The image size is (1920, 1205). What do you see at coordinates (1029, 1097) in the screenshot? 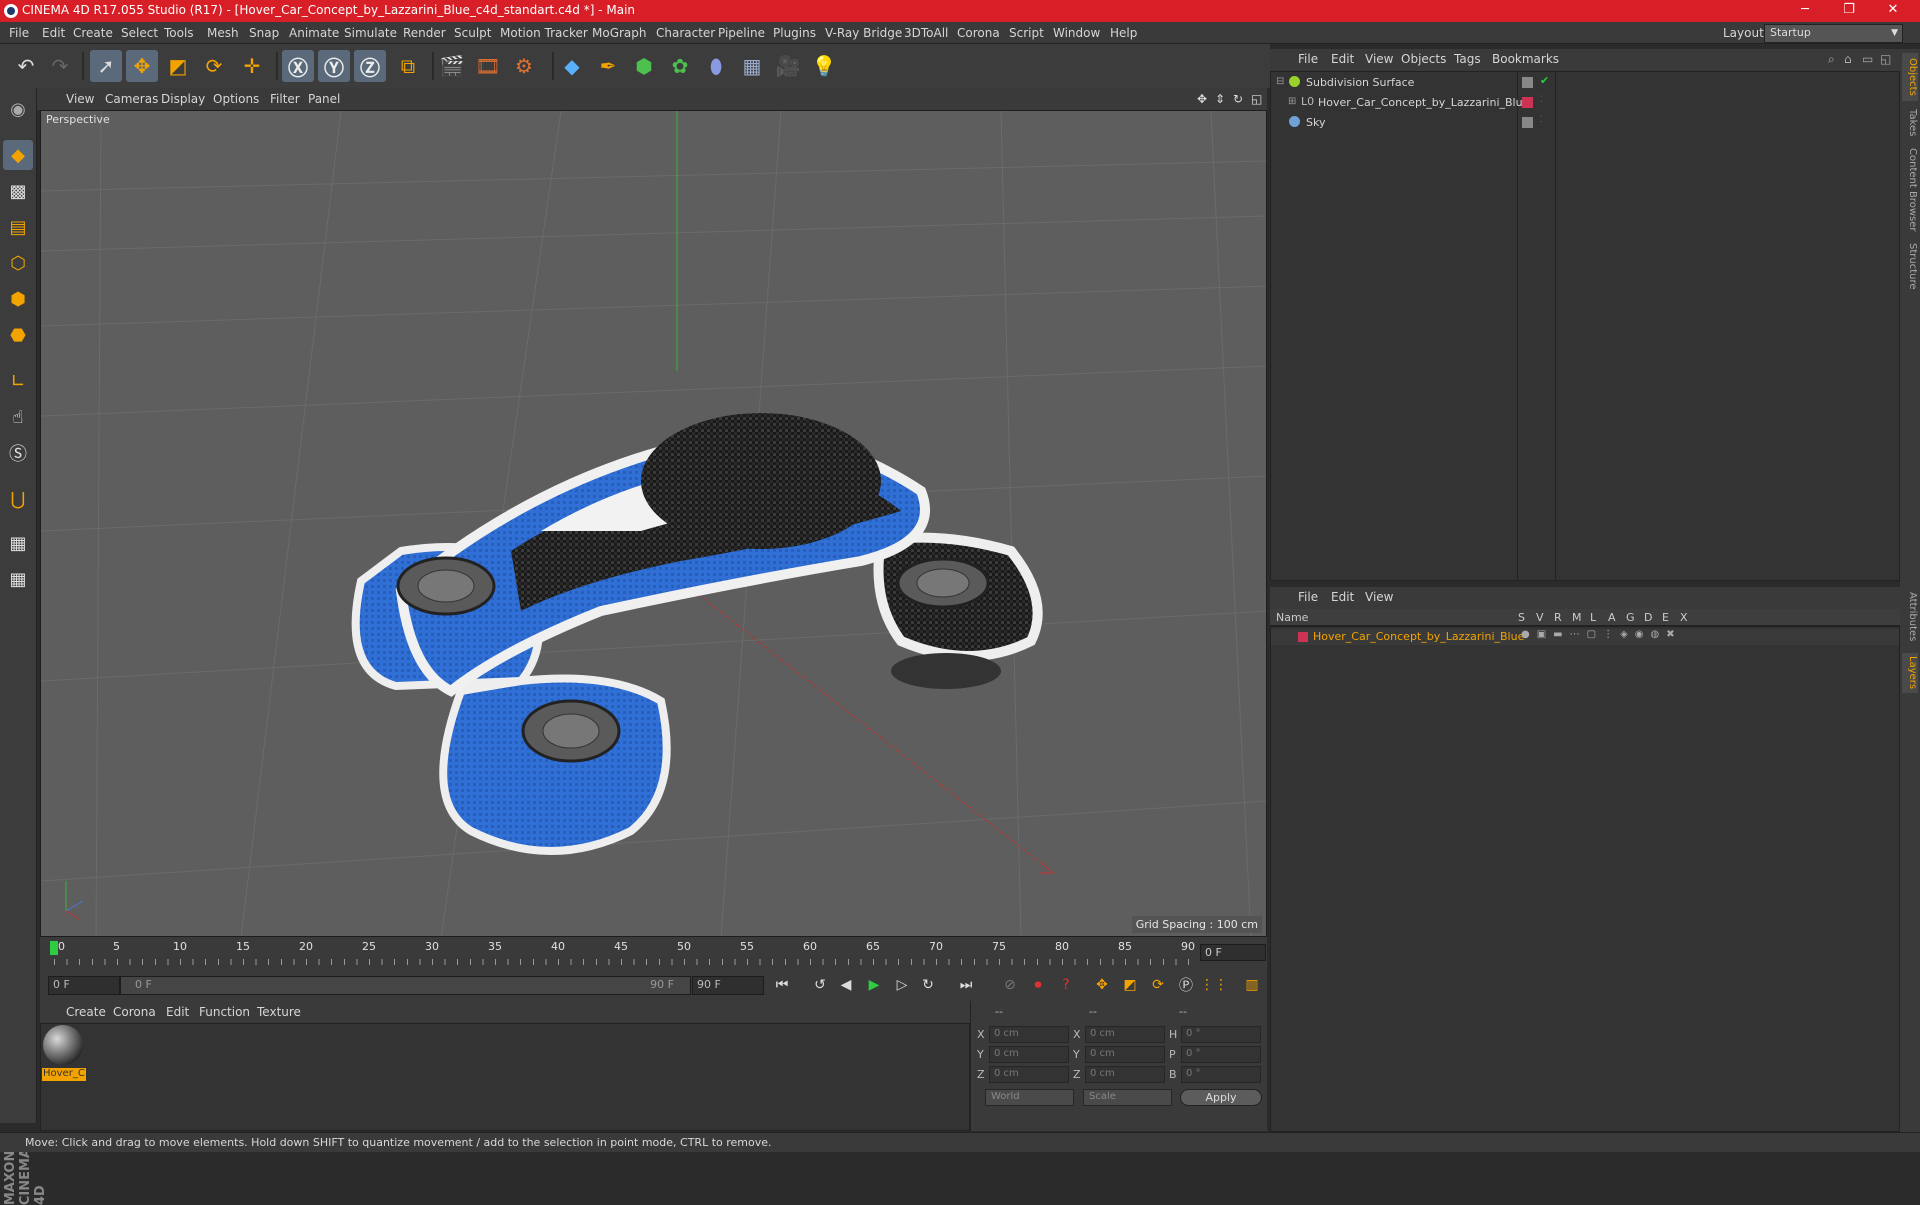
I see `coordinate-mode-select: World` at bounding box center [1029, 1097].